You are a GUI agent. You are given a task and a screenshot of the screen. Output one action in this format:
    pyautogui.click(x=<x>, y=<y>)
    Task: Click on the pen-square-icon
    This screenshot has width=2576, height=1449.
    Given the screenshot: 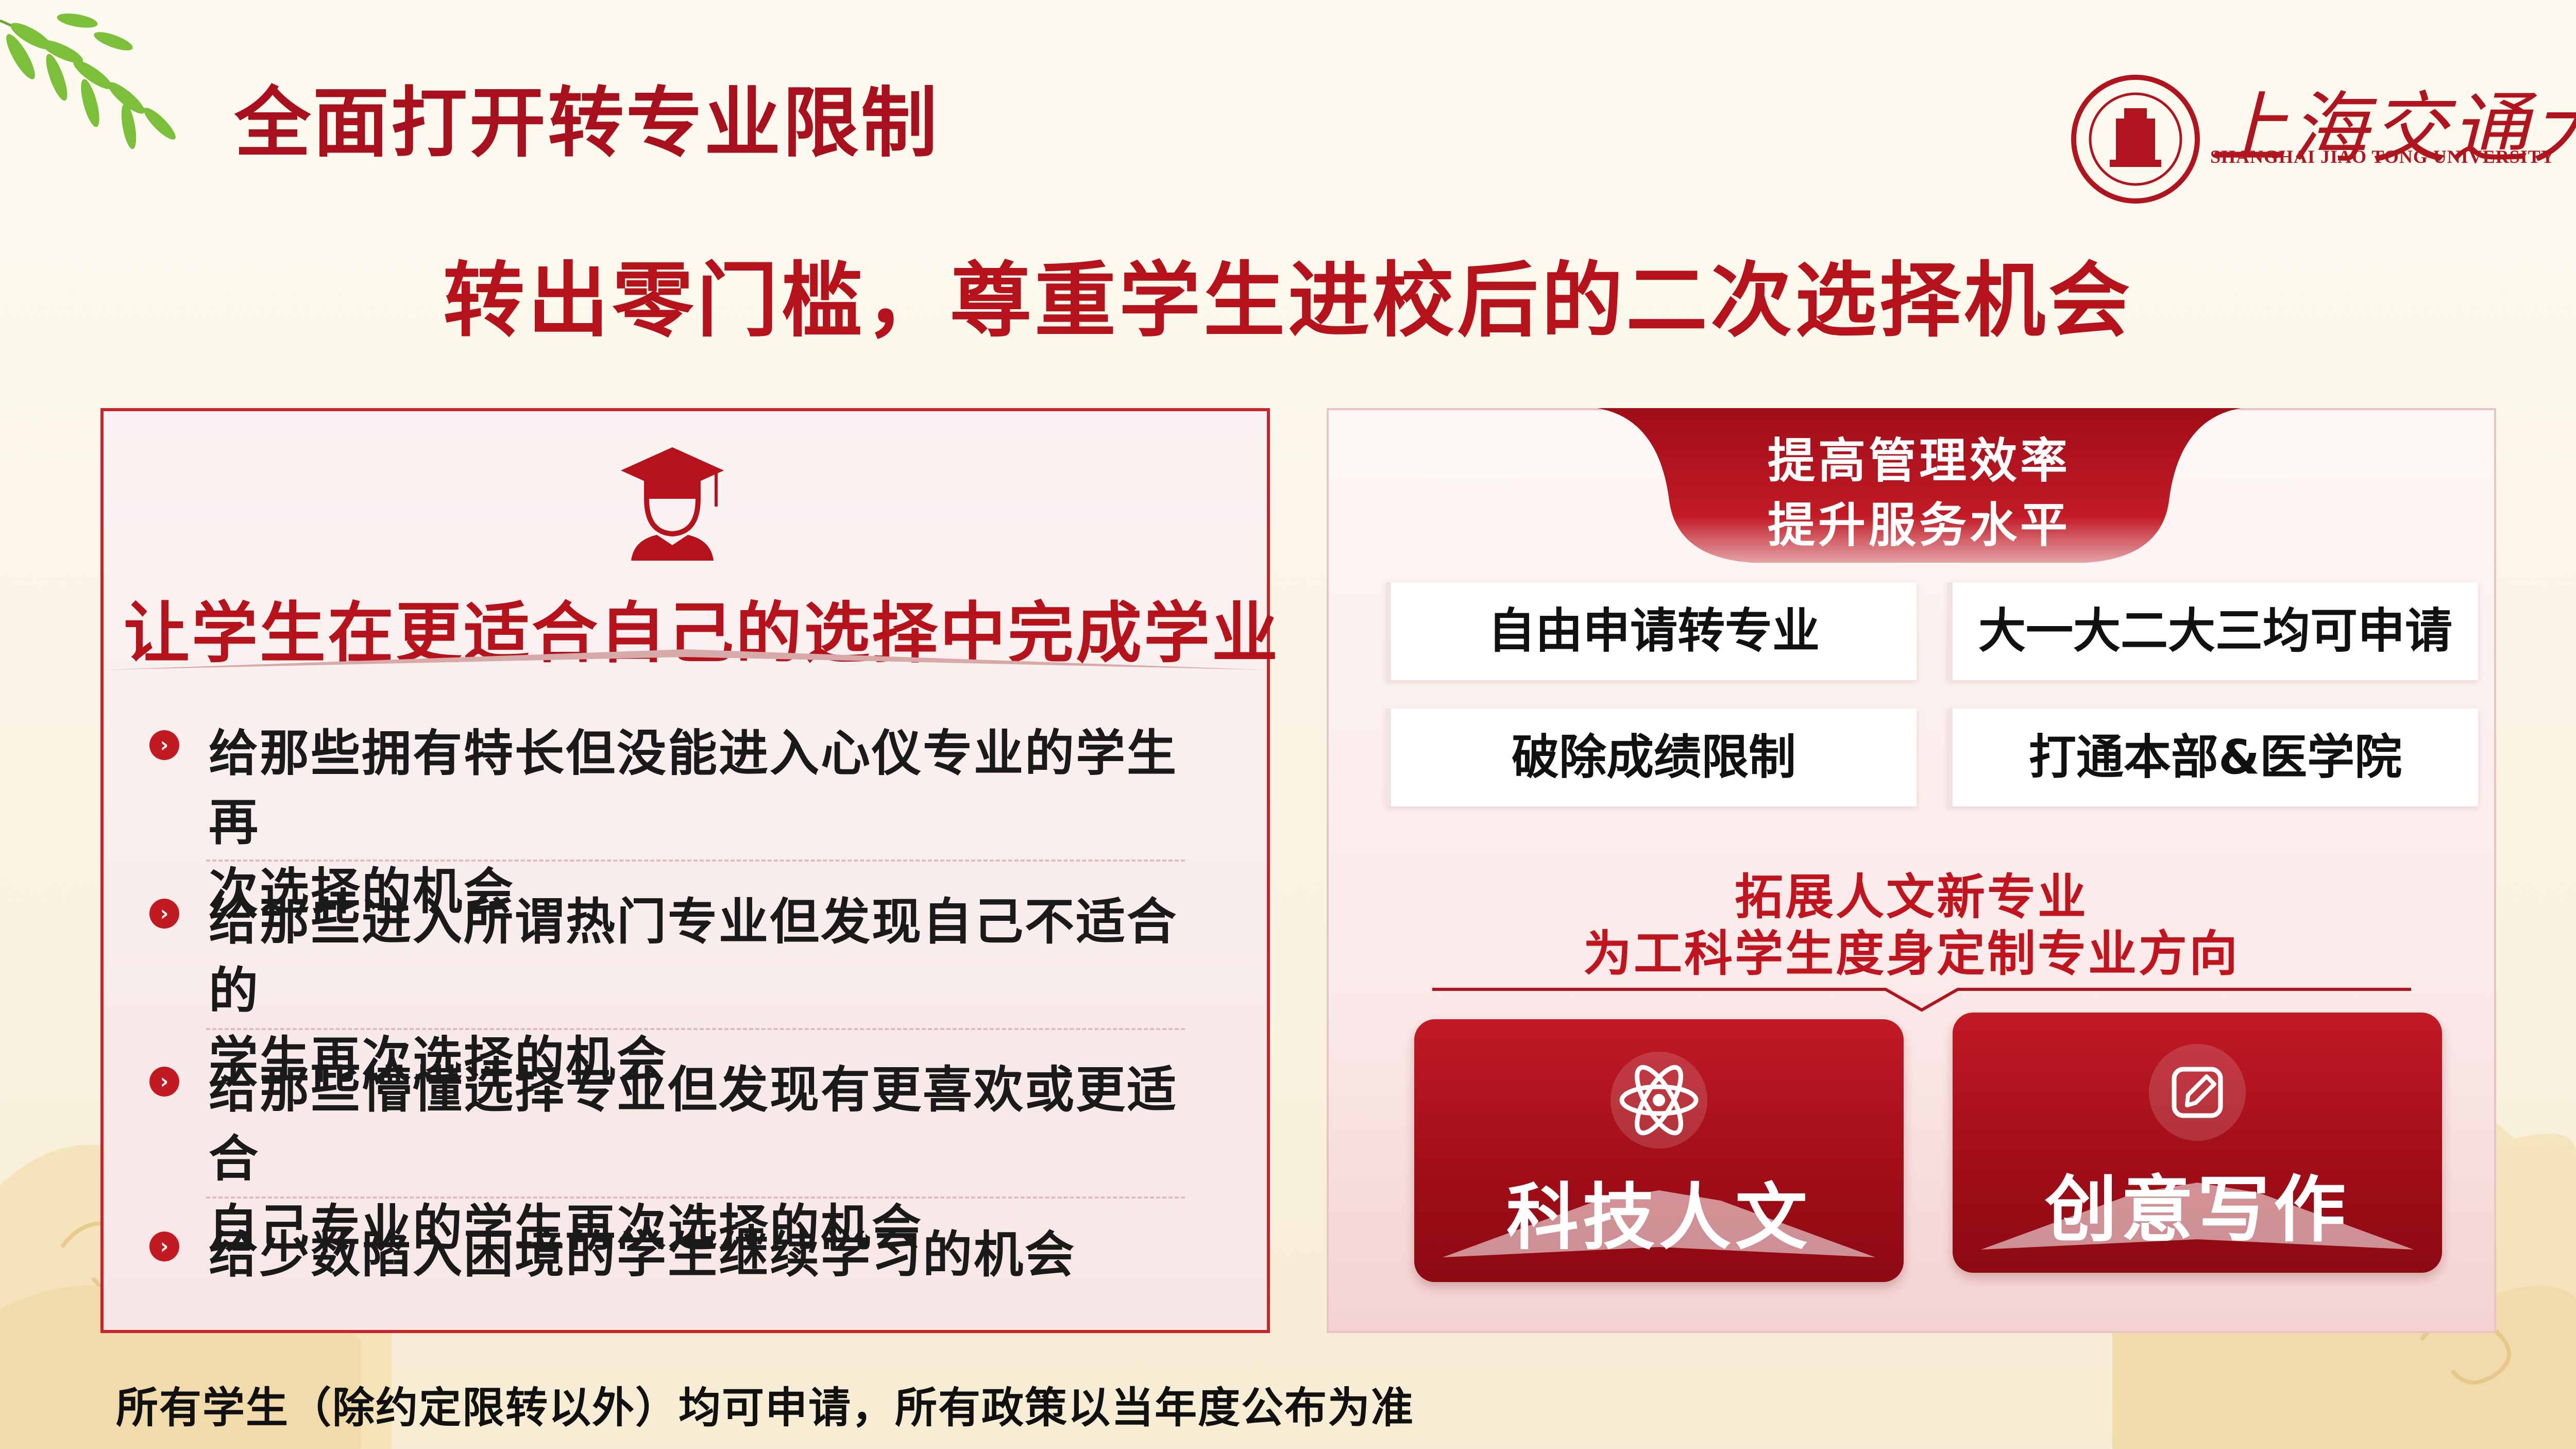 What is the action you would take?
    pyautogui.click(x=2197, y=1092)
    